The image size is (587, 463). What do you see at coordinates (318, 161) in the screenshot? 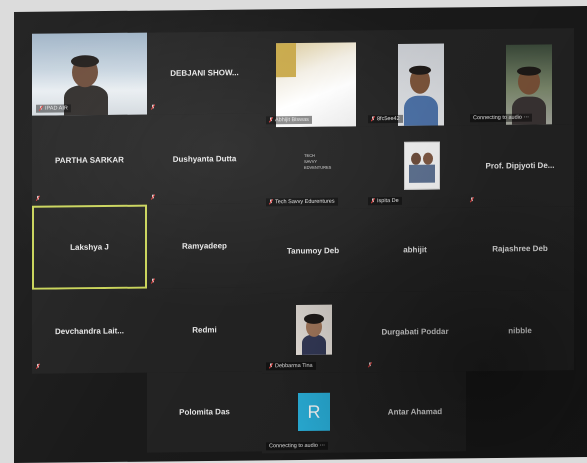
I see `tech-savvy-logo: TECH SAVVY EDVENTURES` at bounding box center [318, 161].